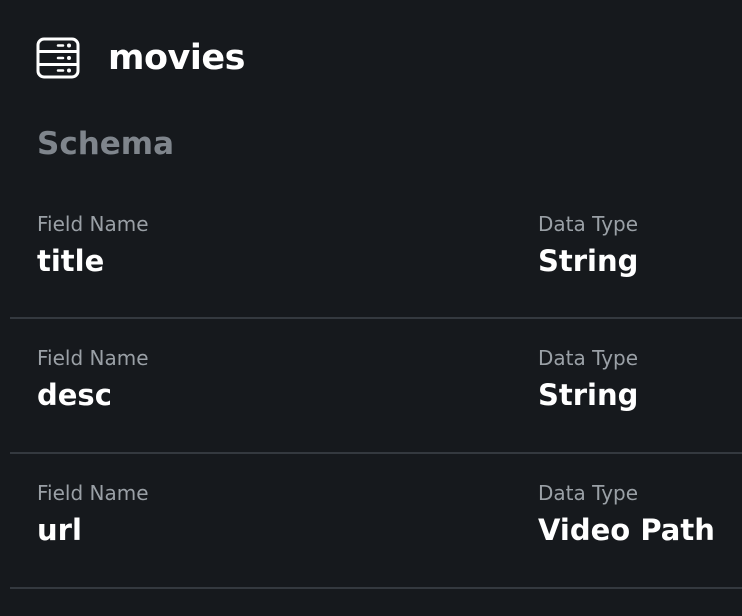 The height and width of the screenshot is (616, 742). Describe the element at coordinates (59, 530) in the screenshot. I see `field-name-value: url` at that location.